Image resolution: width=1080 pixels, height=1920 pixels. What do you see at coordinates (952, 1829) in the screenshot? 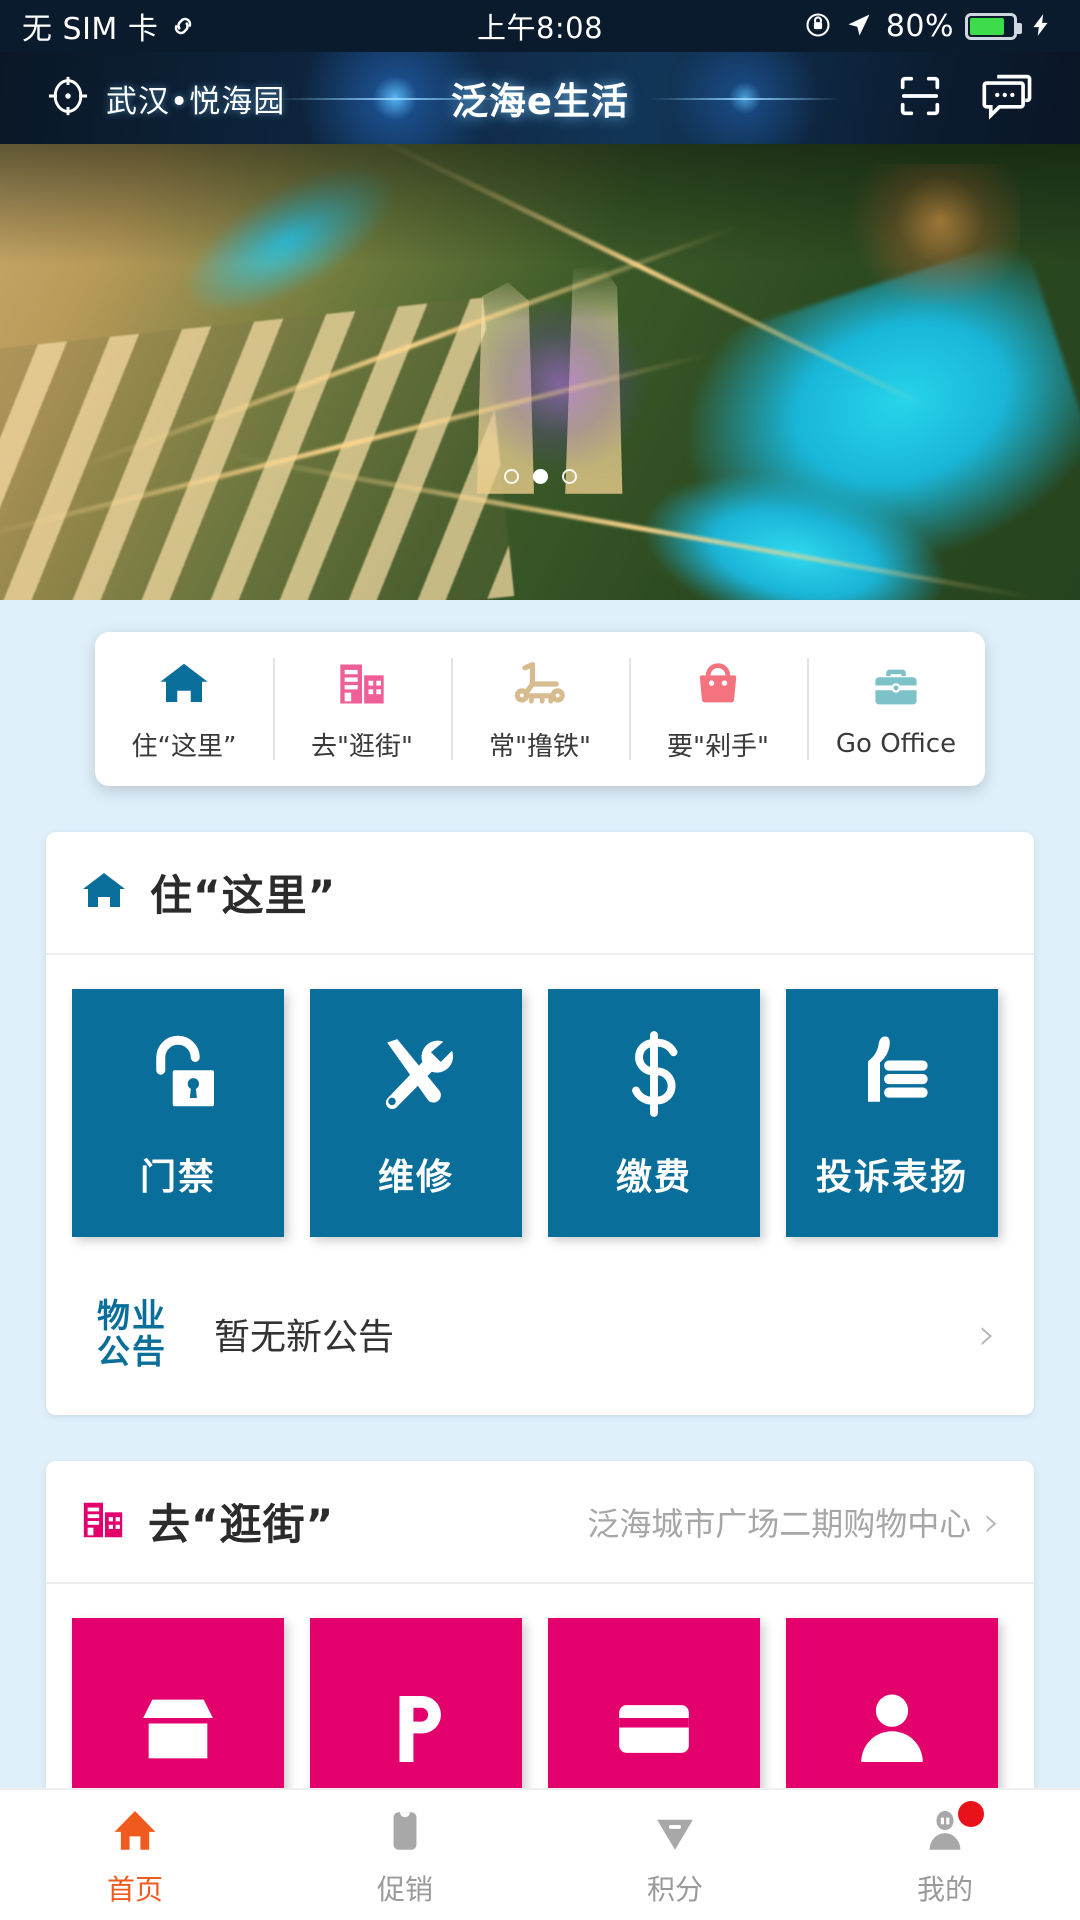
I see `user-profile-icon` at bounding box center [952, 1829].